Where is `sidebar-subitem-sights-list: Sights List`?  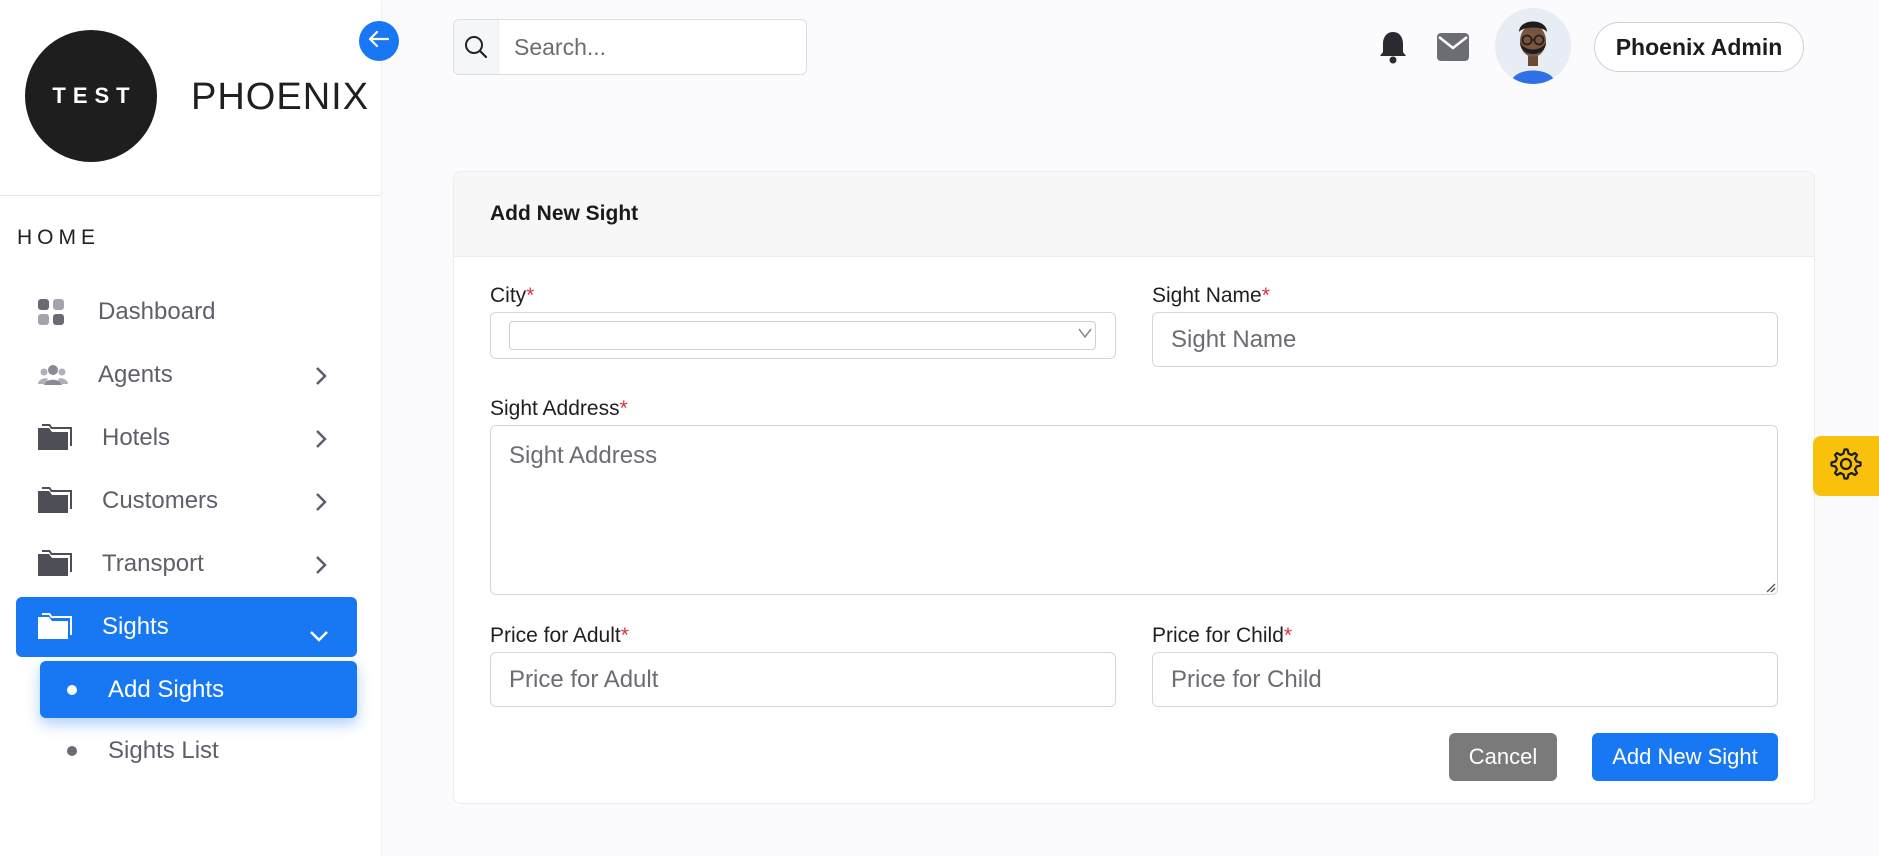 sidebar-subitem-sights-list: Sights List is located at coordinates (198, 750).